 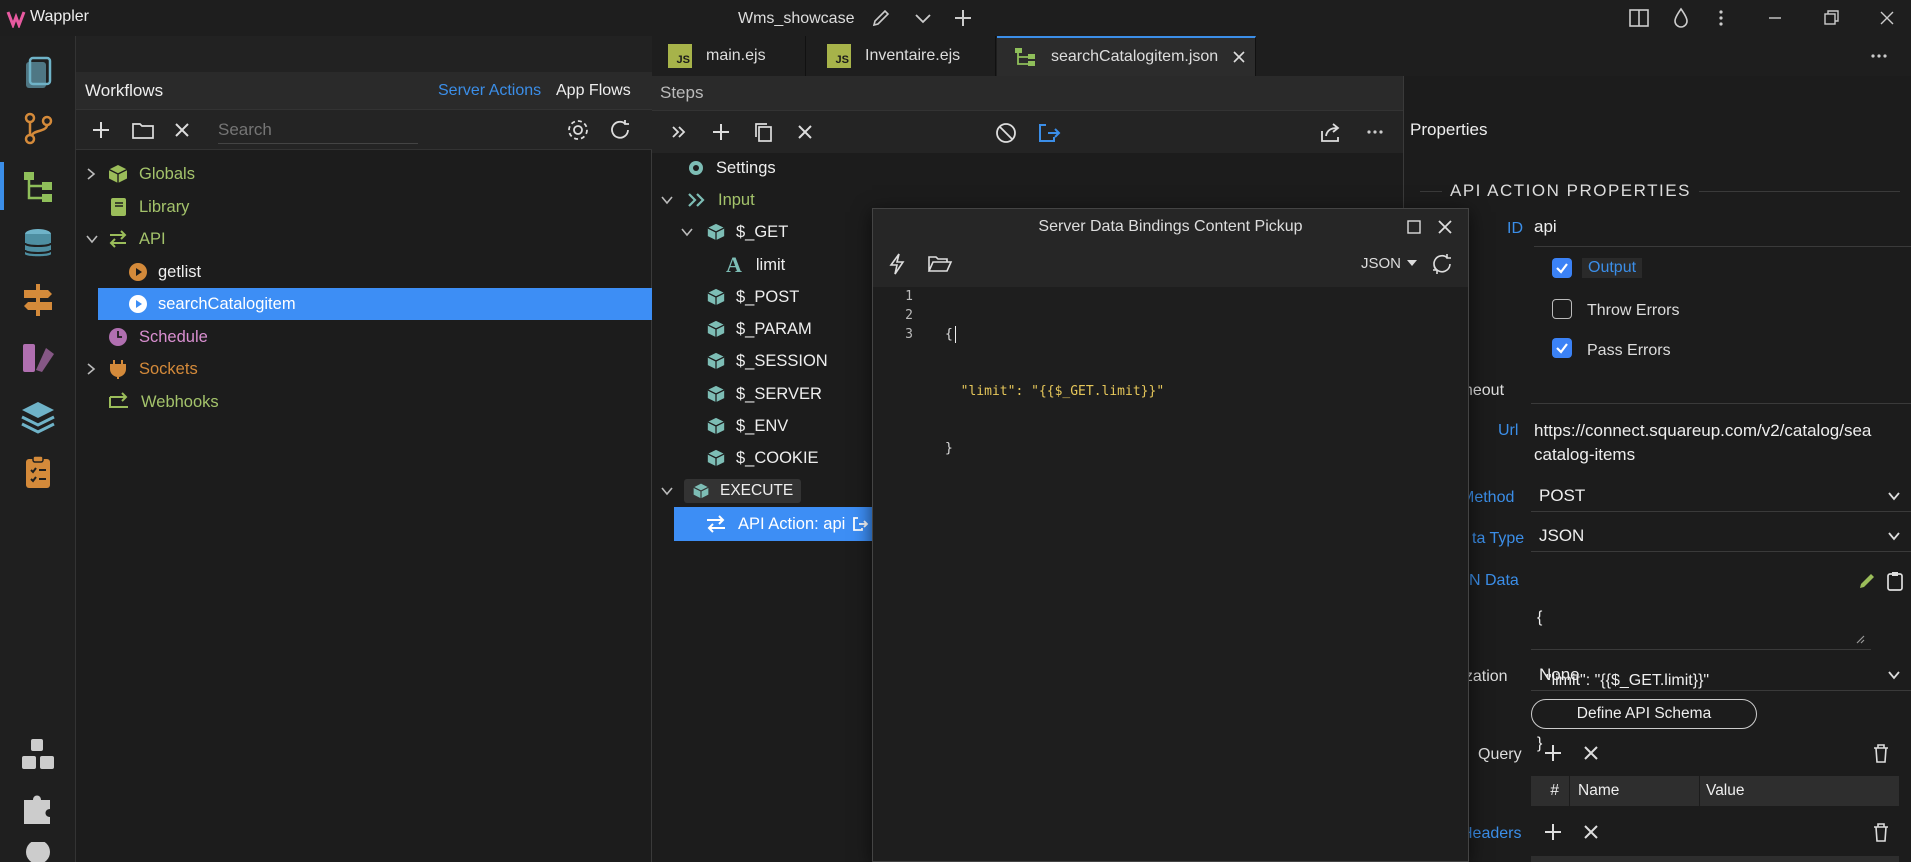 I want to click on lightning-icon, so click(x=897, y=264).